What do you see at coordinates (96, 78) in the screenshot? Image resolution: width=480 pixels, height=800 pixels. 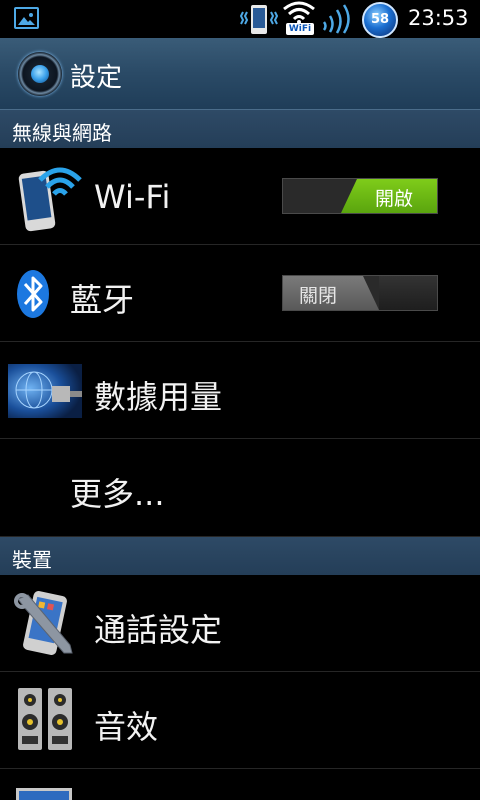 I see `page-title: 設定` at bounding box center [96, 78].